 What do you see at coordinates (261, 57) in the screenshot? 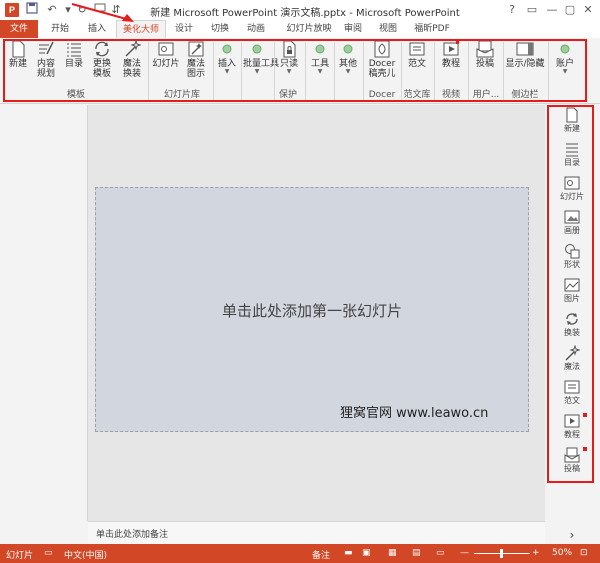
I see `batch-tools-button: 批量工具 ▼` at bounding box center [261, 57].